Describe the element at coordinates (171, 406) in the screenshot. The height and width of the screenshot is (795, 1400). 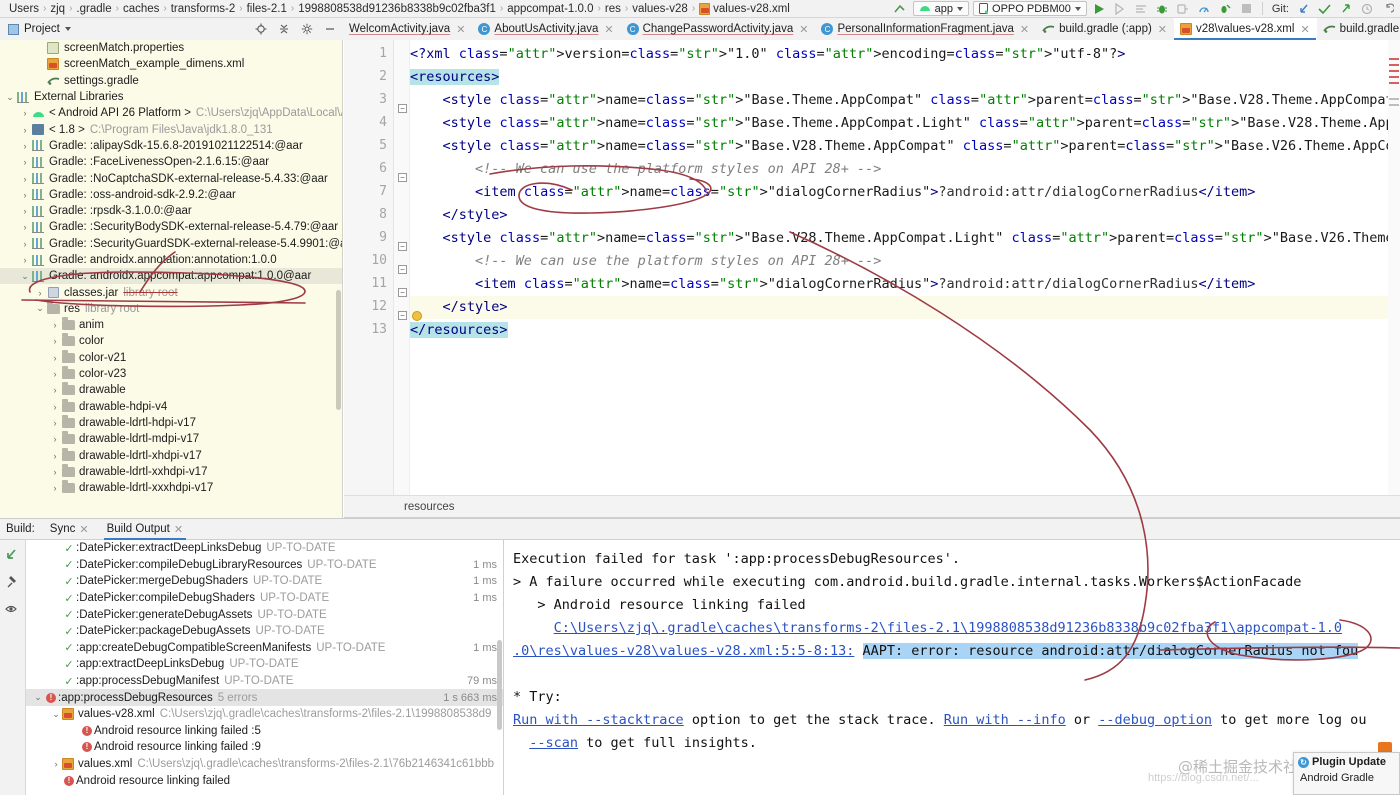
I see `tree-row: › drawable-hdpi-v4` at that location.